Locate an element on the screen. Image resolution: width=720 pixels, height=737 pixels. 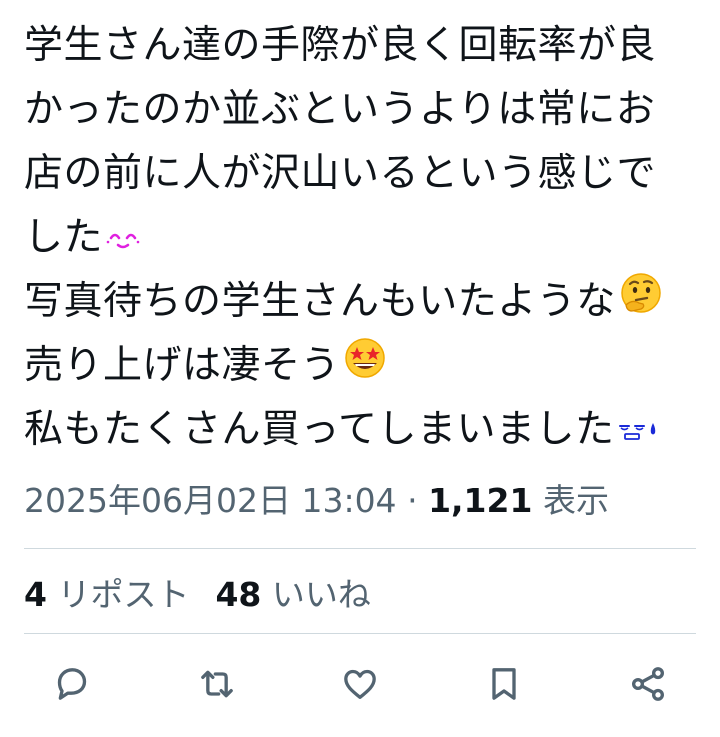
sweat-kaomoji-icon is located at coordinates (638, 432).